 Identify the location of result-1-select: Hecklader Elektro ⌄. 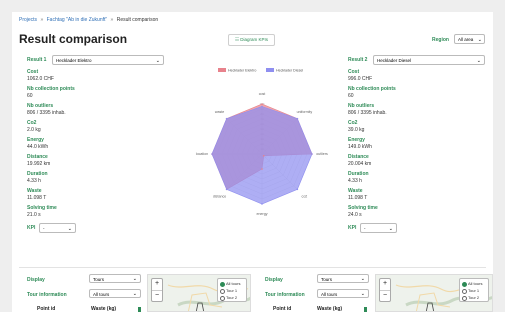
(108, 60).